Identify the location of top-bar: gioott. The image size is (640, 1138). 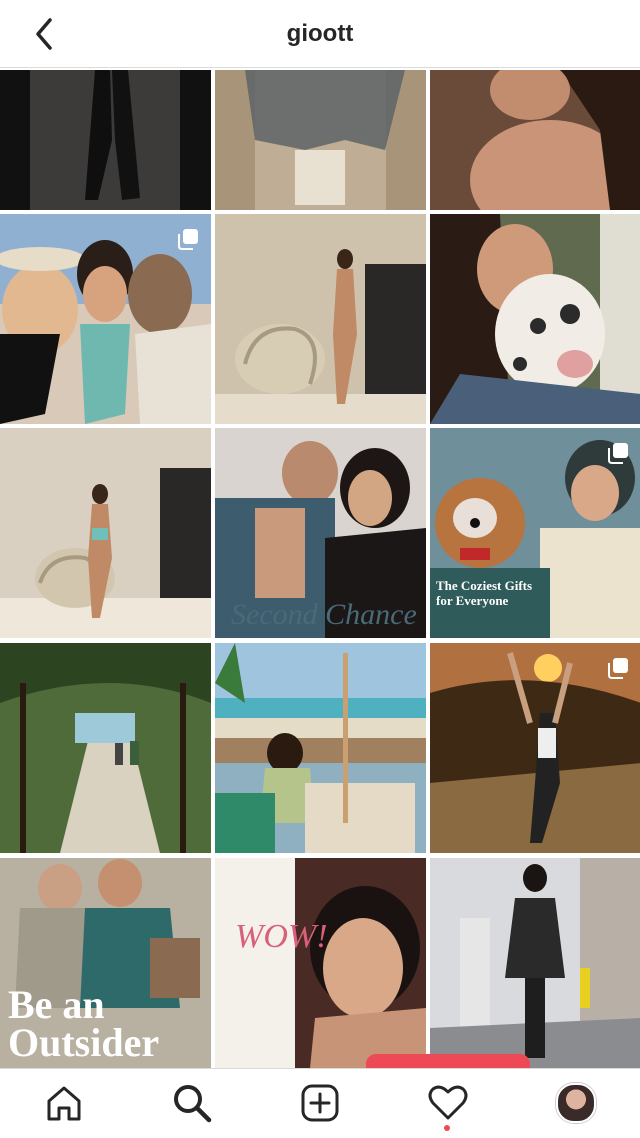
(320, 34).